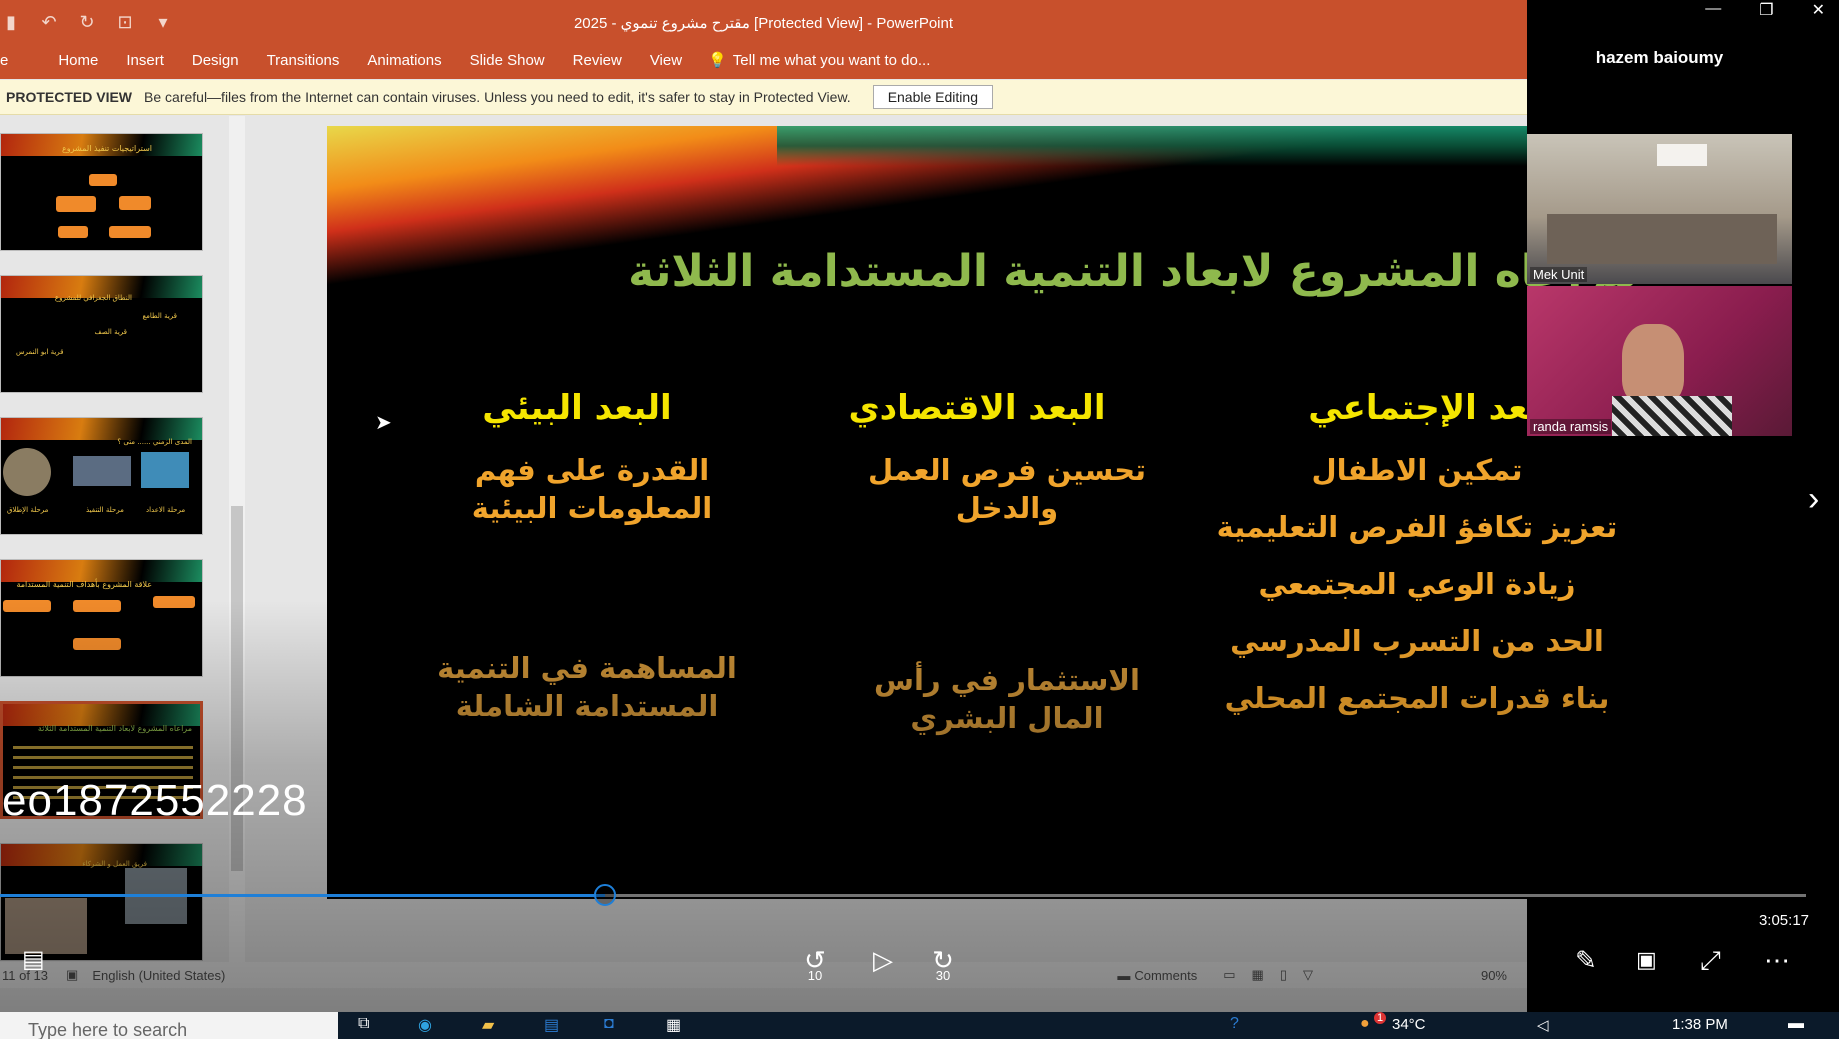  I want to click on thumbnail-title: علاقة المشروع بأهداف التنمية المستدامة, so click(84, 584).